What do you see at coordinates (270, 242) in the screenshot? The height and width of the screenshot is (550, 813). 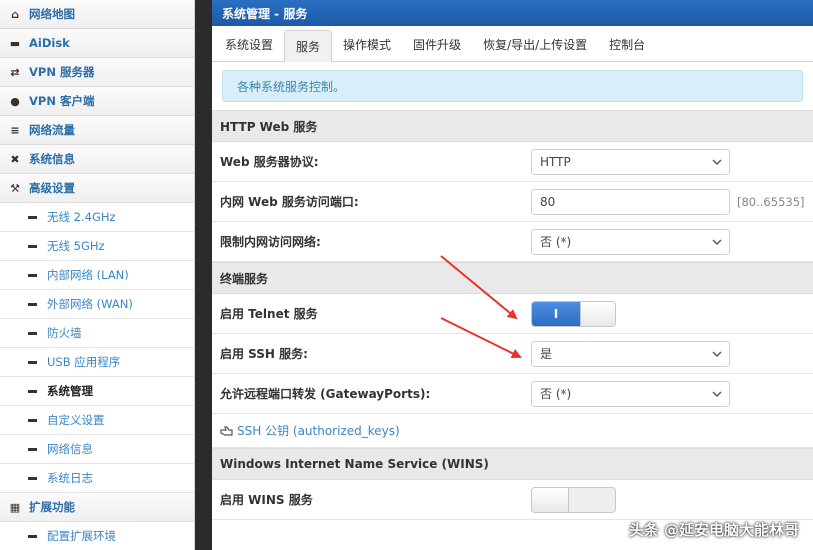 I see `restrict-lan-label: 限制内网访问网络:` at bounding box center [270, 242].